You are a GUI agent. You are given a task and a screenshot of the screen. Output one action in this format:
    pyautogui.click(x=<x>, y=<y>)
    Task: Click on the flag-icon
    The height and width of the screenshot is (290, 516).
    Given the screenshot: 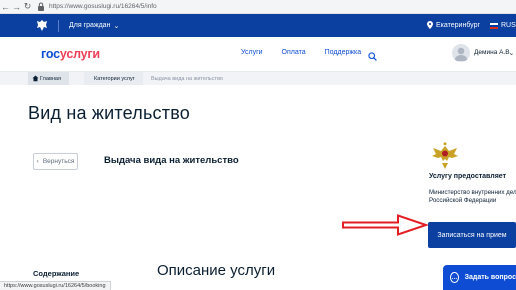 What is the action you would take?
    pyautogui.click(x=494, y=25)
    